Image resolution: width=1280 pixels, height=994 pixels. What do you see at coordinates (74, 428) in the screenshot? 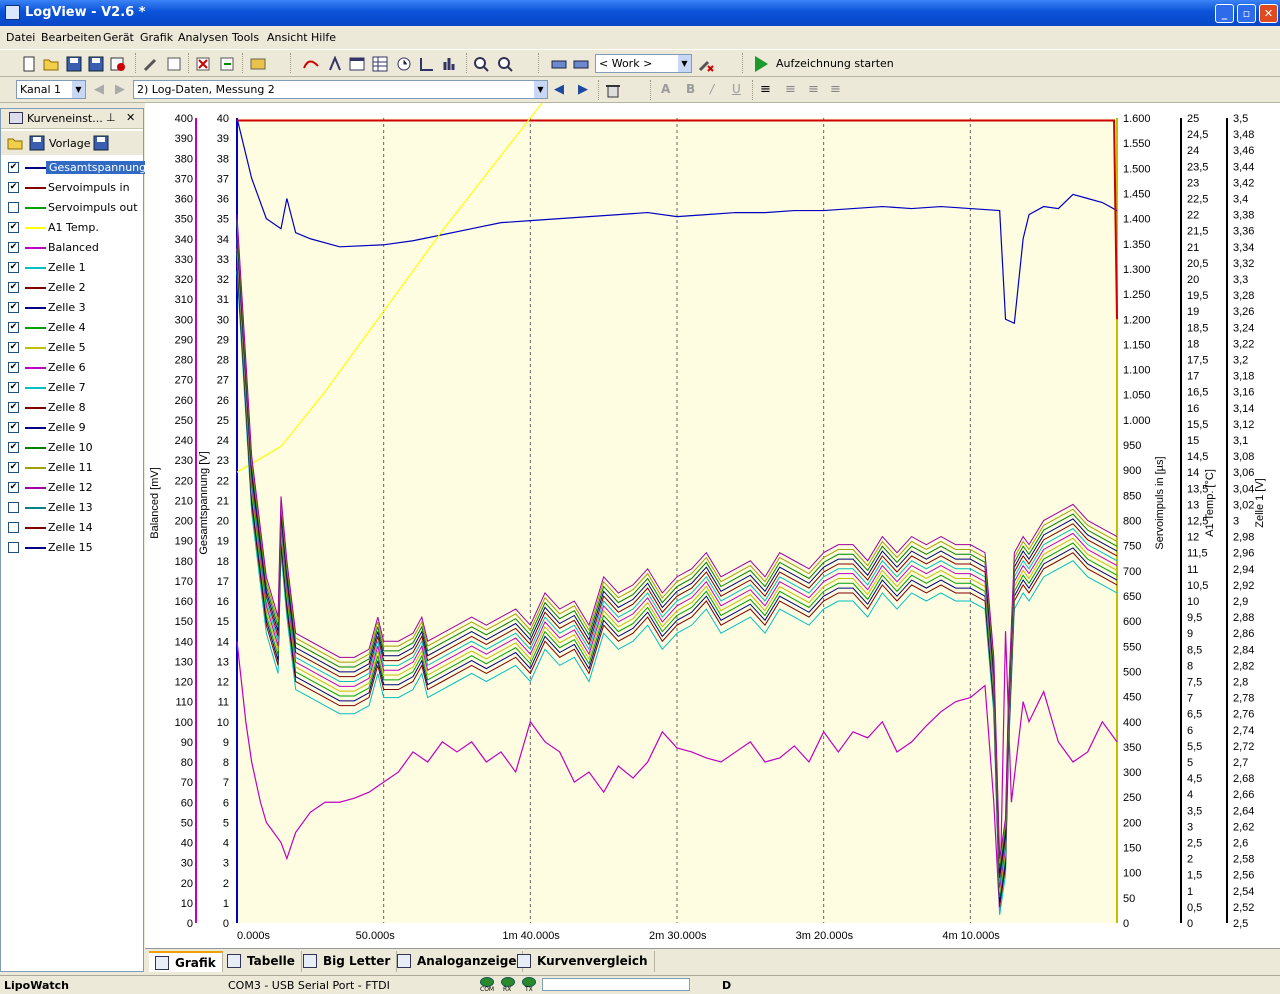
I see `curve-item: ✔ Zelle 9` at bounding box center [74, 428].